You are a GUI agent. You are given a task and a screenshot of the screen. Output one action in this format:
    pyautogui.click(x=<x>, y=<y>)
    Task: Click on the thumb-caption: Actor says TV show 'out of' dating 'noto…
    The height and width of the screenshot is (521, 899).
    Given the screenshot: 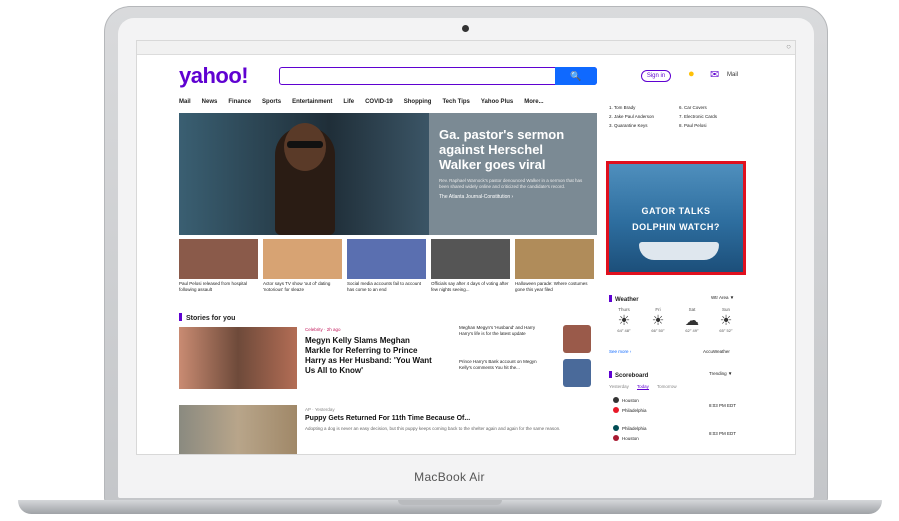 What is the action you would take?
    pyautogui.click(x=297, y=286)
    